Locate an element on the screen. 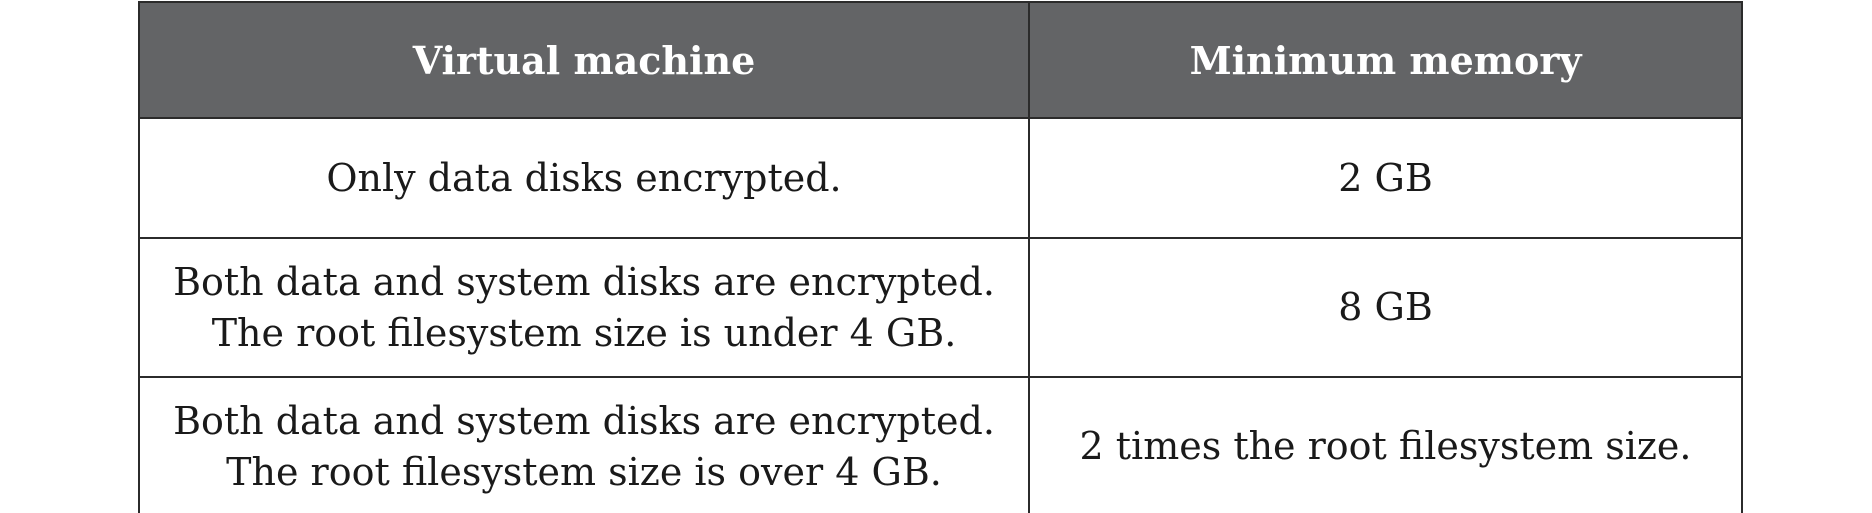 This screenshot has height=513, width=1872. vm-cell: Only data disks encrypted. is located at coordinates (584, 178).